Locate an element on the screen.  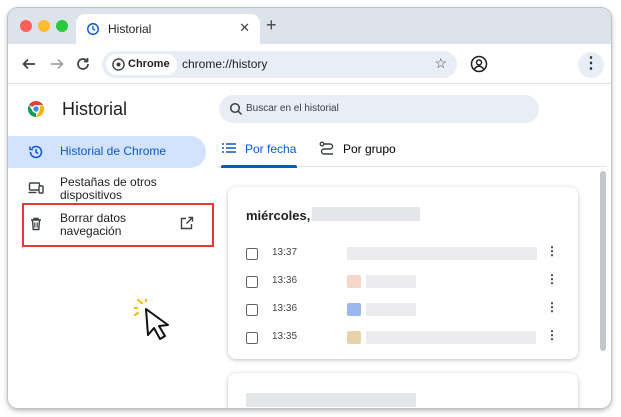
active-tab-indicator is located at coordinates (259, 166).